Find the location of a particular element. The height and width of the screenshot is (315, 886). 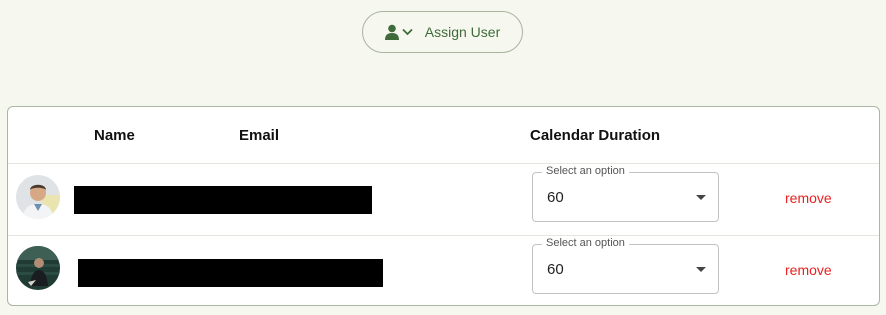

assign-user-button: Assign User is located at coordinates (442, 32).